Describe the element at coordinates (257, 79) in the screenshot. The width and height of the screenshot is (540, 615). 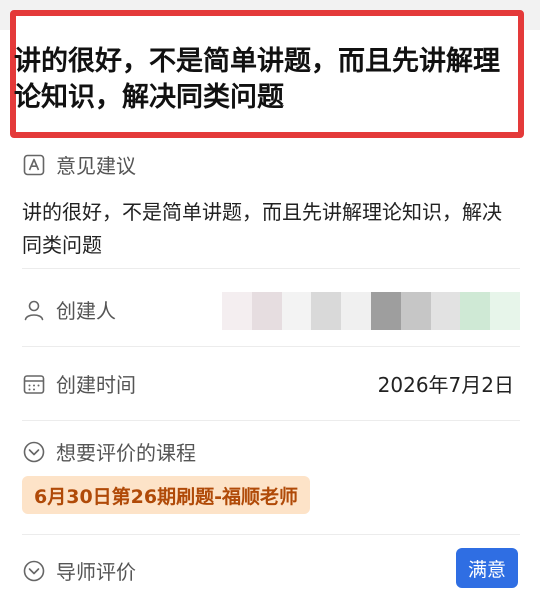
I see `headline-text: 讲的很好，不是简单讲题，而且先讲解理论知识，解决同类问题` at that location.